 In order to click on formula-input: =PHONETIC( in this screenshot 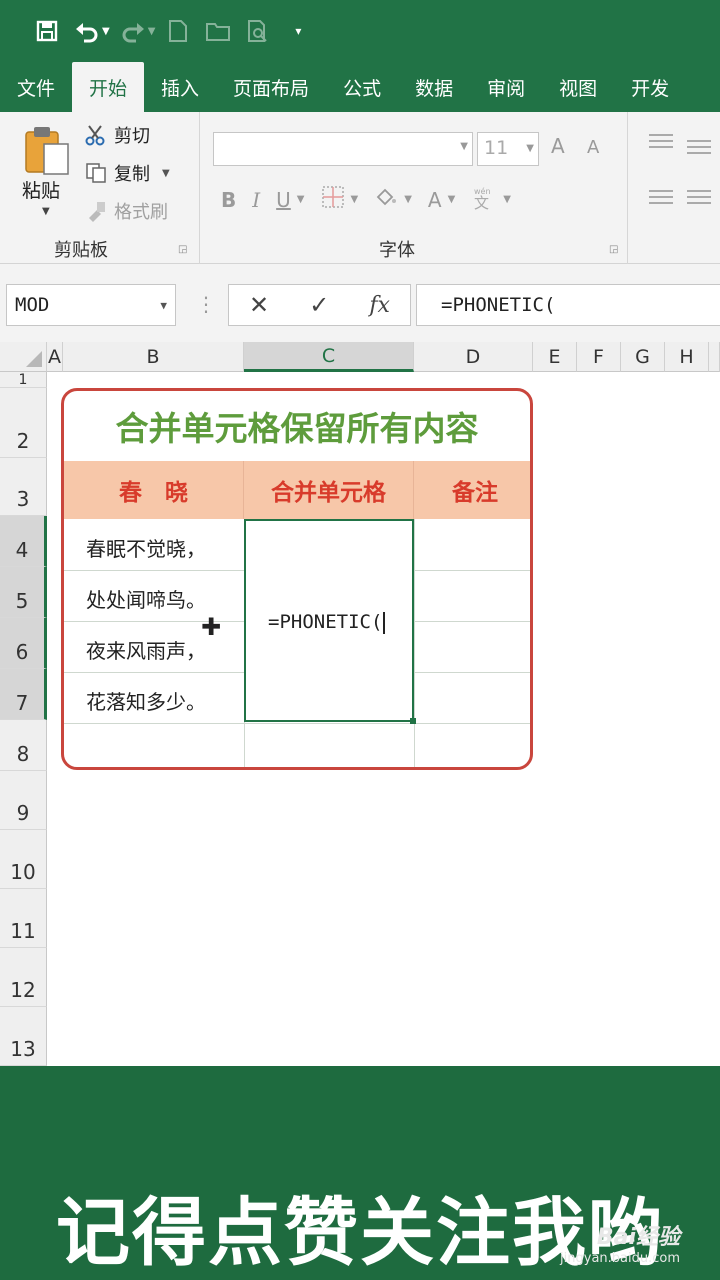, I will do `click(568, 305)`.